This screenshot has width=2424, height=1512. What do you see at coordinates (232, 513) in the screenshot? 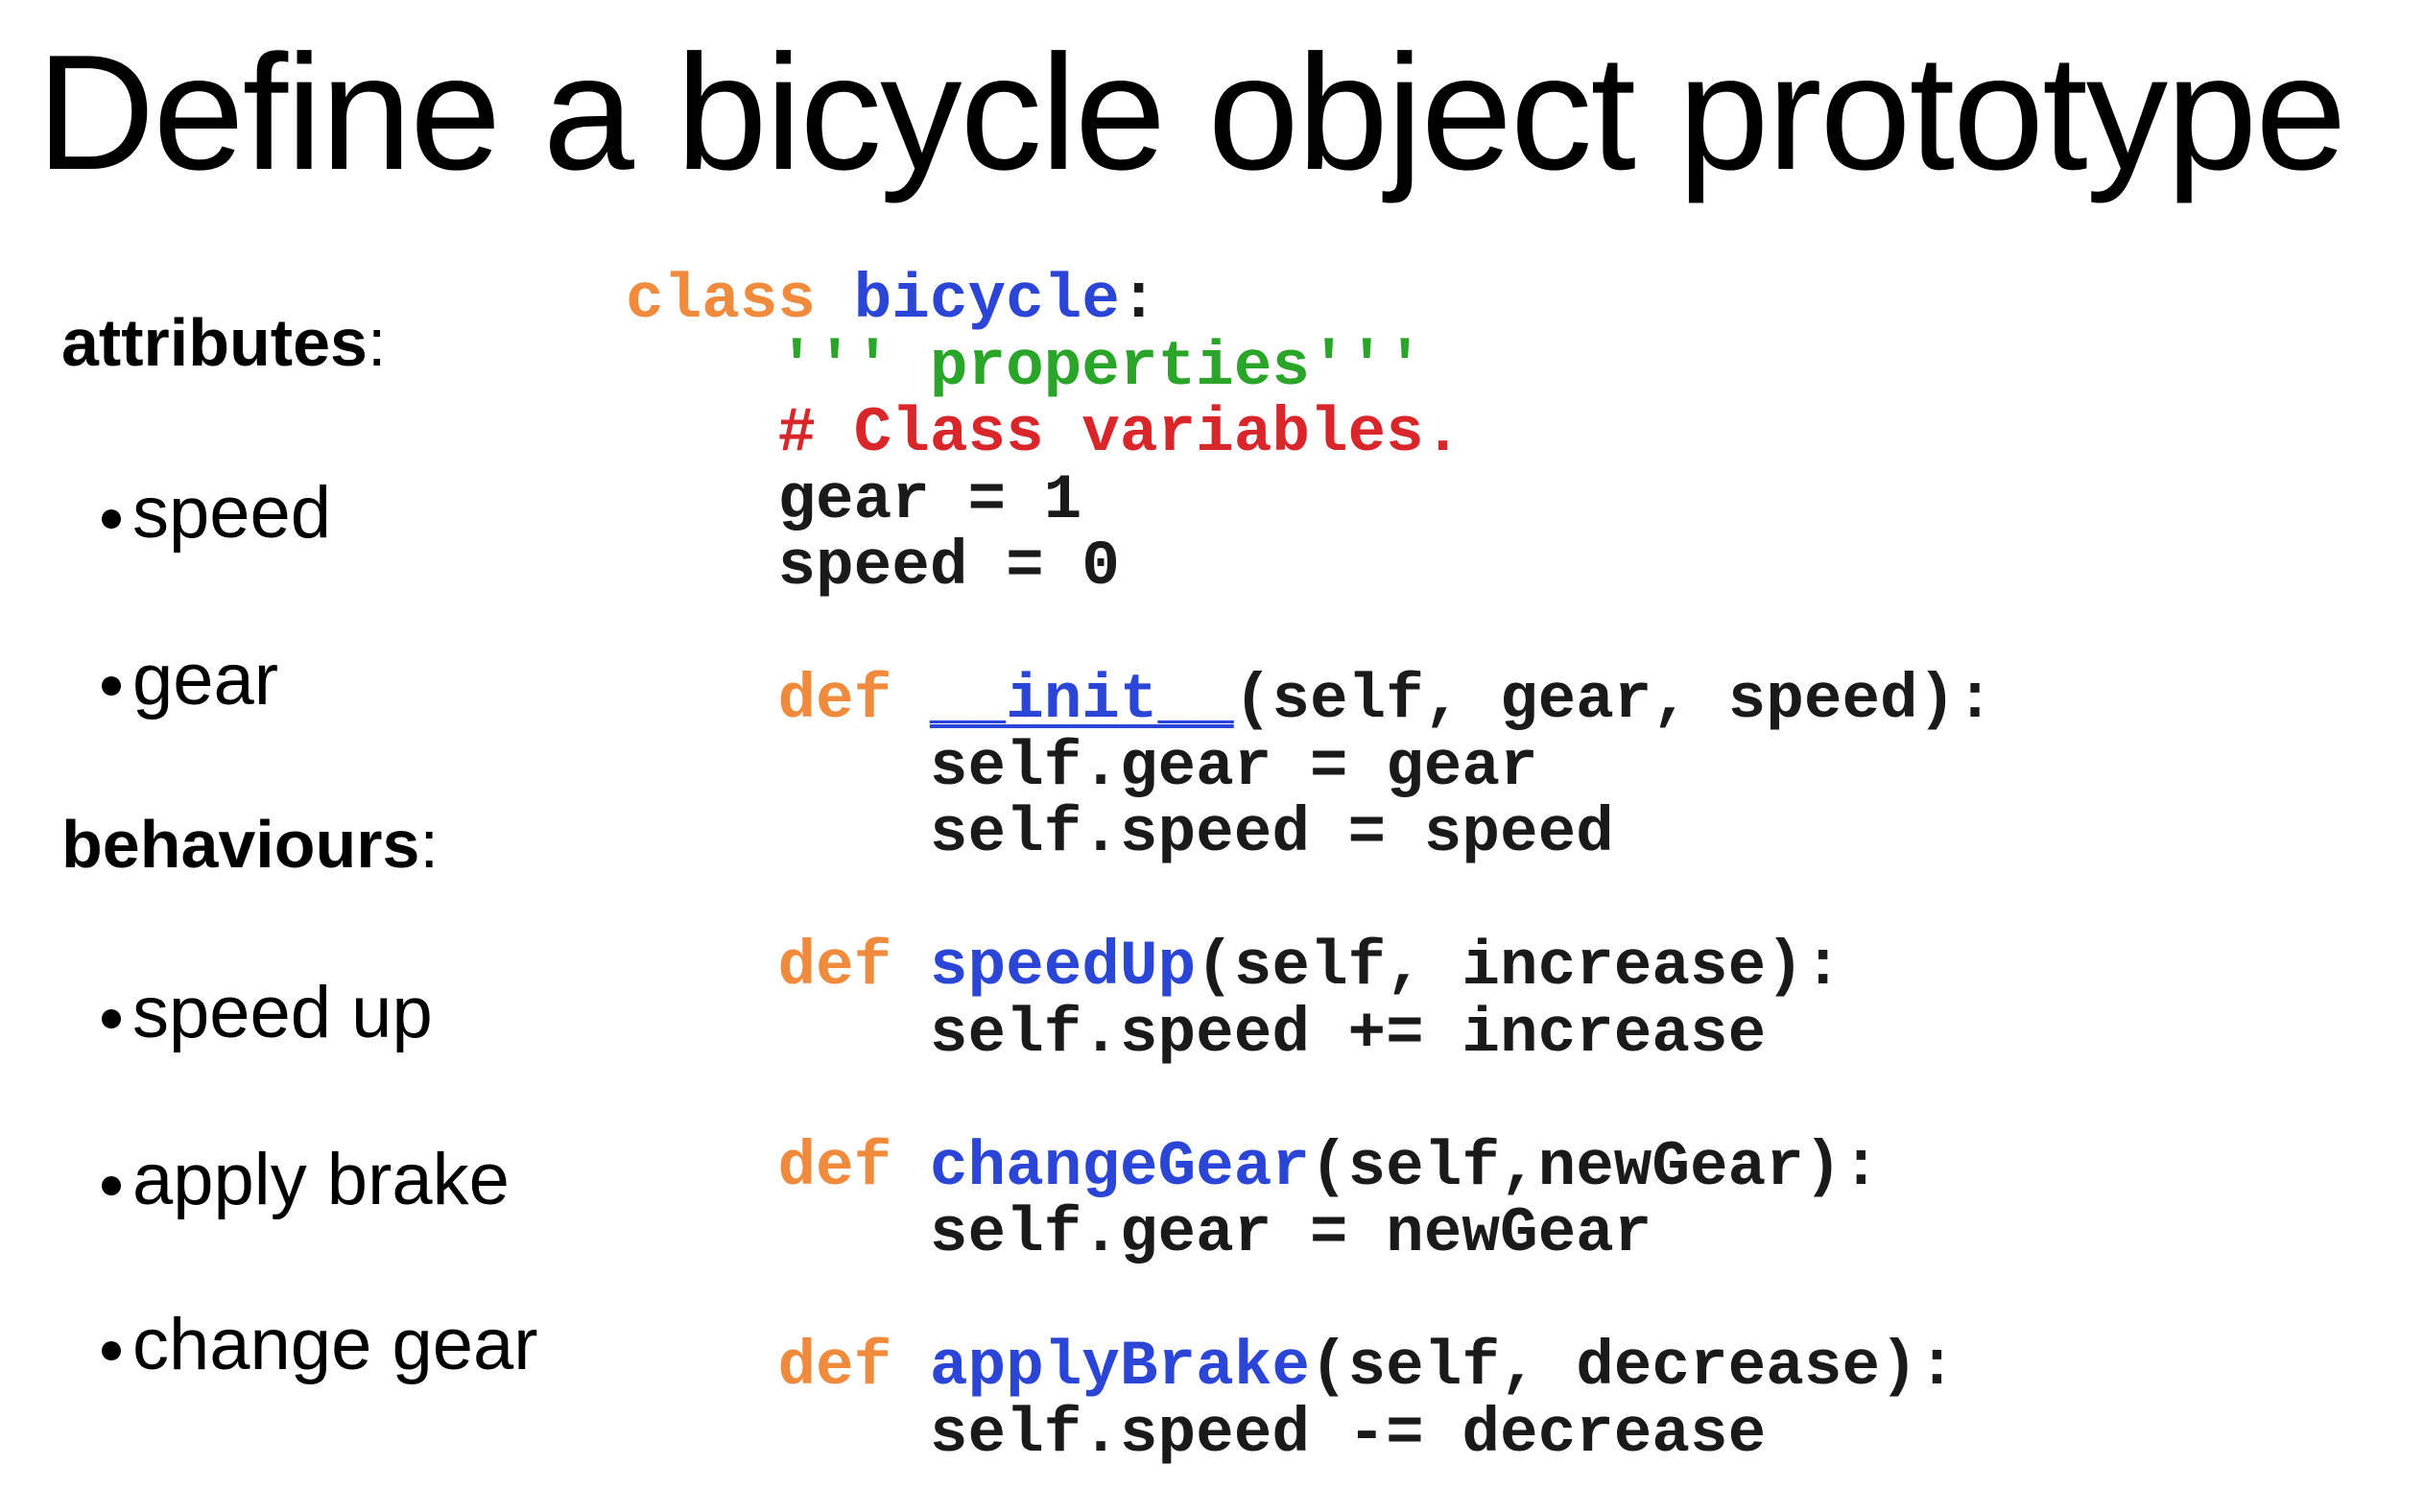
I see `attribute-item-label: speed` at bounding box center [232, 513].